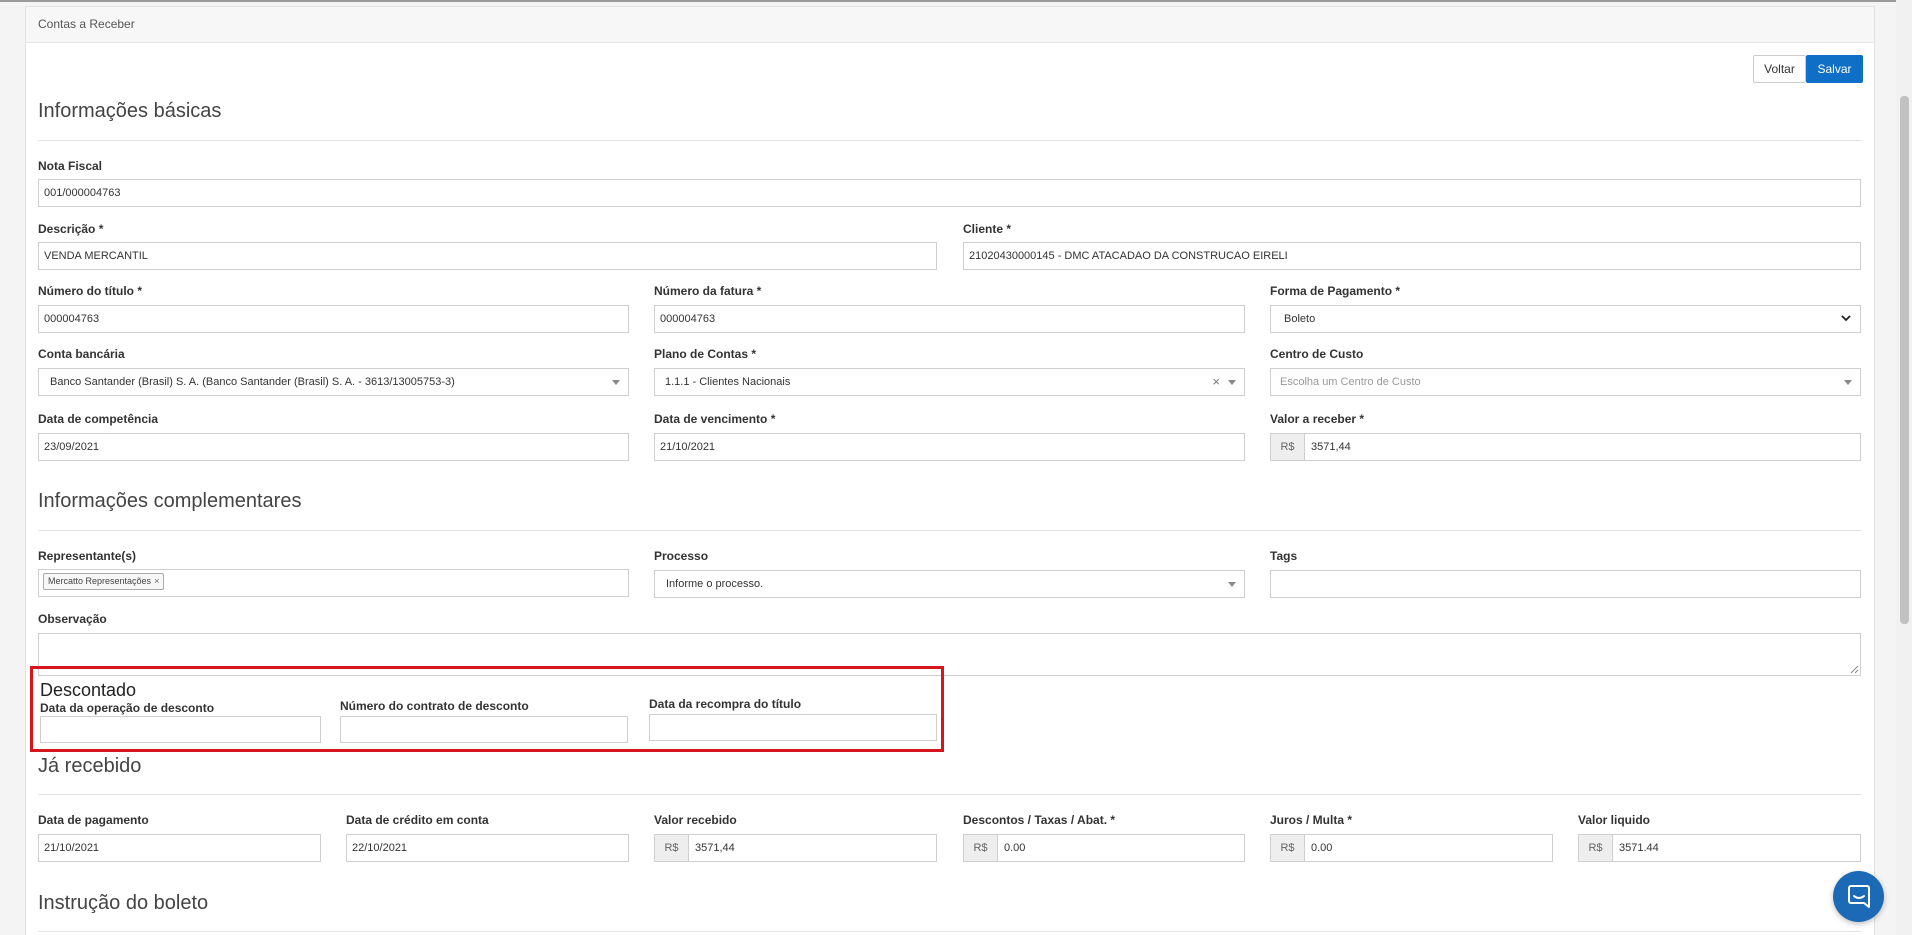 Image resolution: width=1912 pixels, height=935 pixels. Describe the element at coordinates (949, 447) in the screenshot. I see `data-vencimento-input: 21/10/2021` at that location.